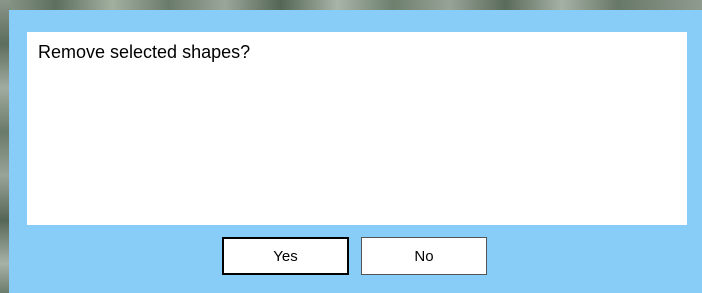 Image resolution: width=702 pixels, height=293 pixels. Describe the element at coordinates (285, 256) in the screenshot. I see `yes-button: Yes` at that location.